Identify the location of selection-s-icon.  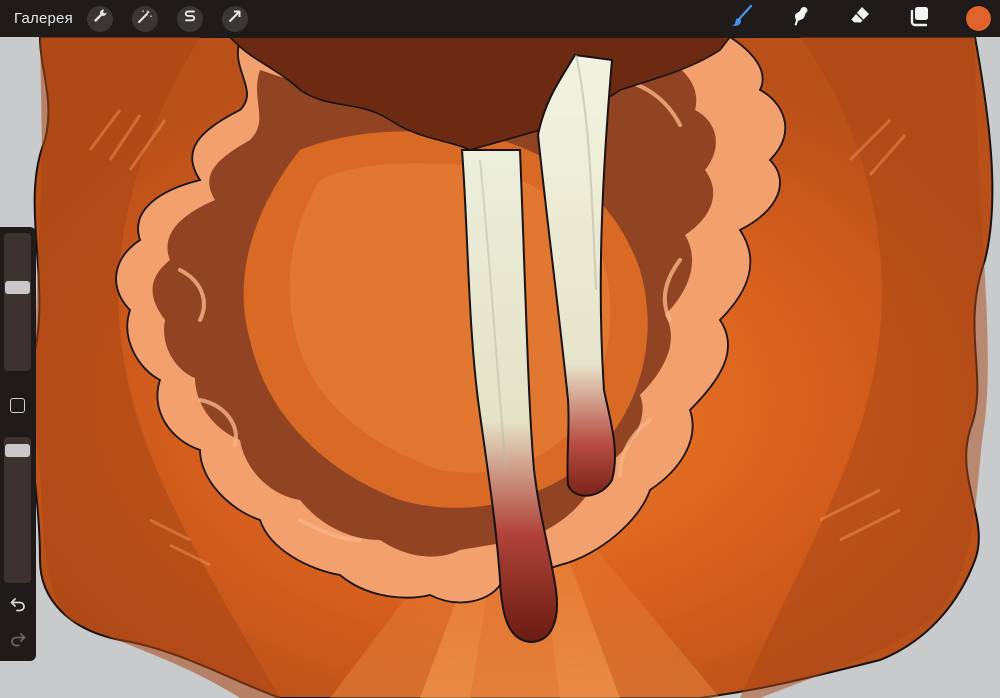
(190, 18).